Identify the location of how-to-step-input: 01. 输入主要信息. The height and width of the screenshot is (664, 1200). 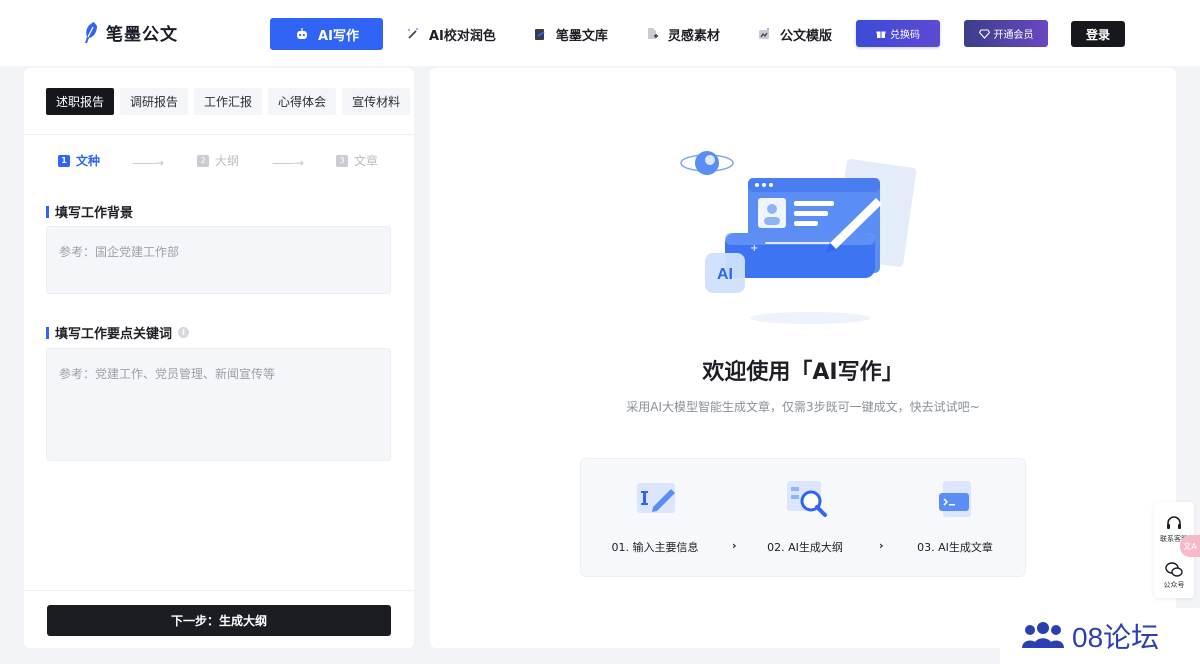
(655, 518).